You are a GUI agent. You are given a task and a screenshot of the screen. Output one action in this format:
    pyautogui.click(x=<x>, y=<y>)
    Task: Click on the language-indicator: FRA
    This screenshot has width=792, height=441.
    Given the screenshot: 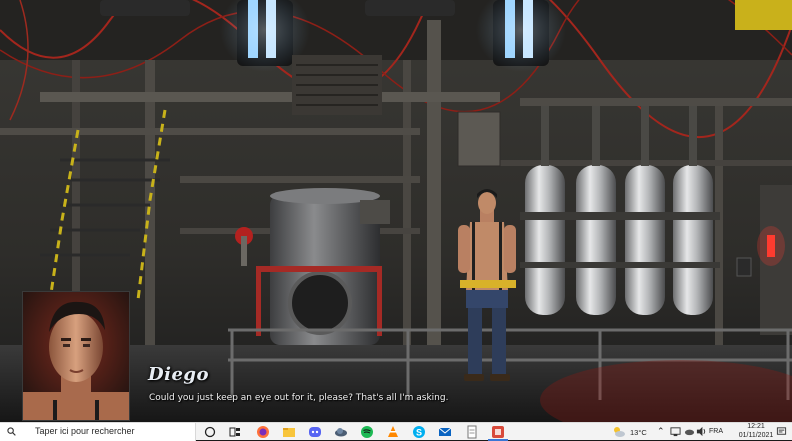 What is the action you would take?
    pyautogui.click(x=716, y=431)
    